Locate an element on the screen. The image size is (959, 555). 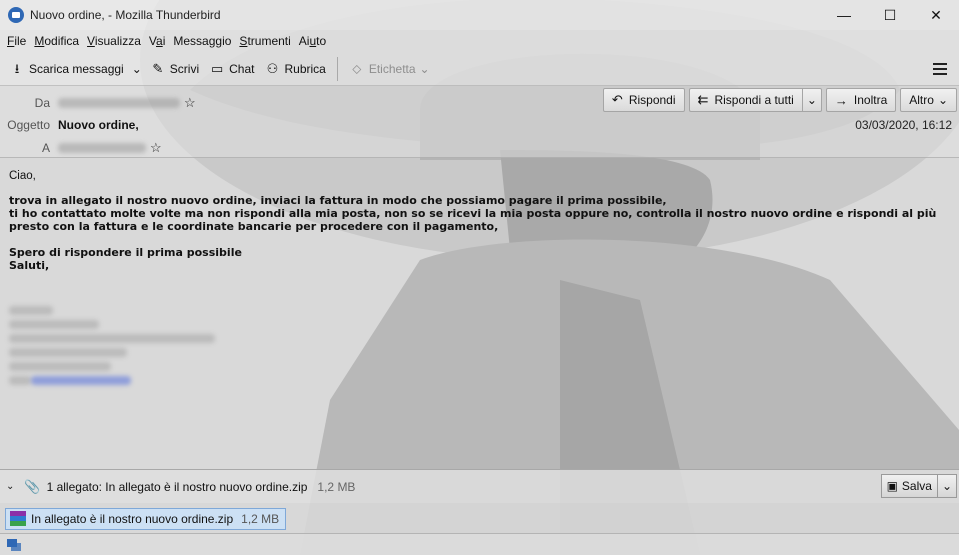
attachment-file-size: 1,2 MB is located at coordinates (260, 519).